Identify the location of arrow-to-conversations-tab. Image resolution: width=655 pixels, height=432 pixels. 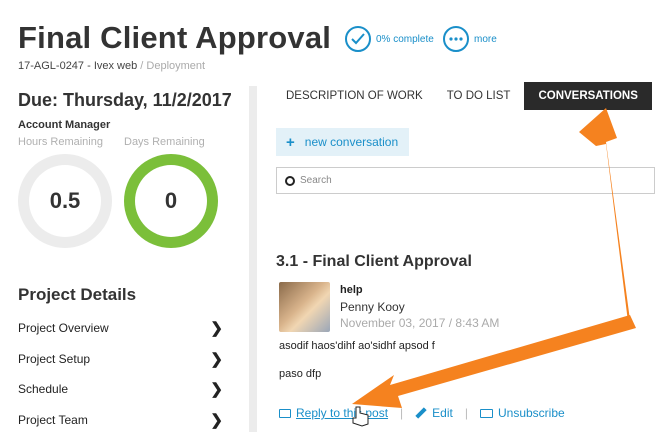
(604, 215).